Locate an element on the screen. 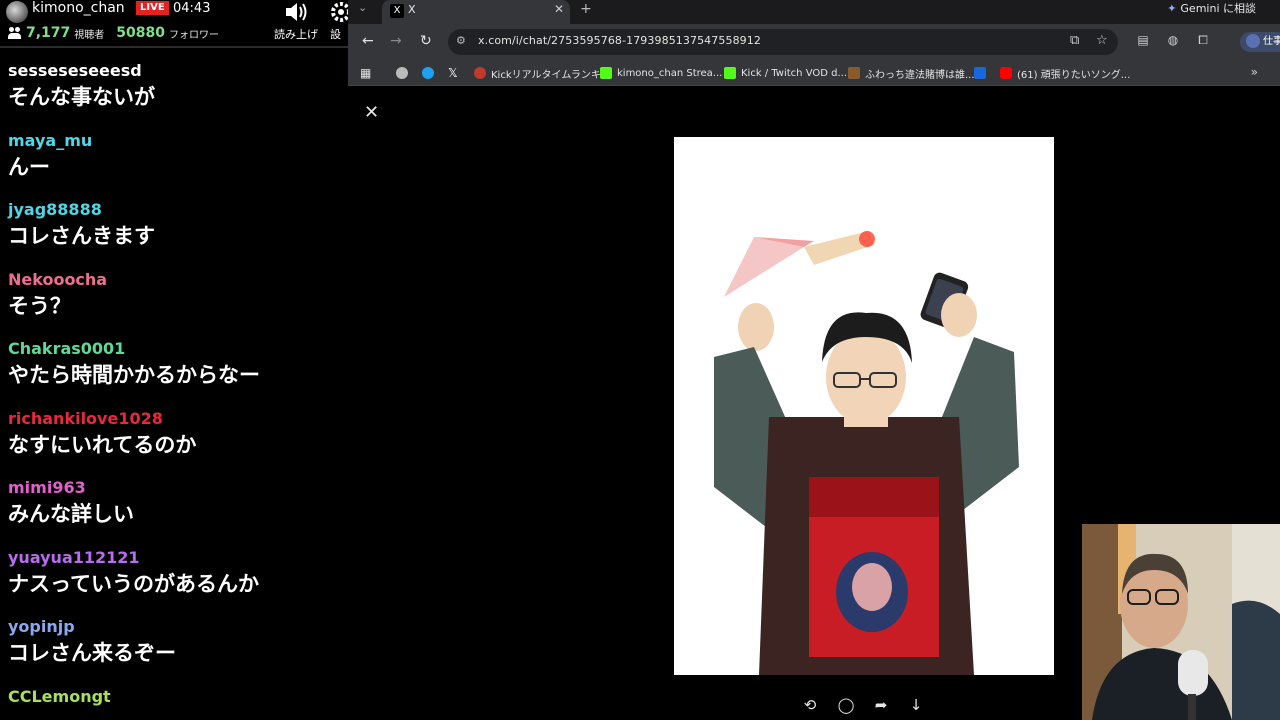 This screenshot has width=1280, height=720. chat-username: yuayua112121 is located at coordinates (74, 557).